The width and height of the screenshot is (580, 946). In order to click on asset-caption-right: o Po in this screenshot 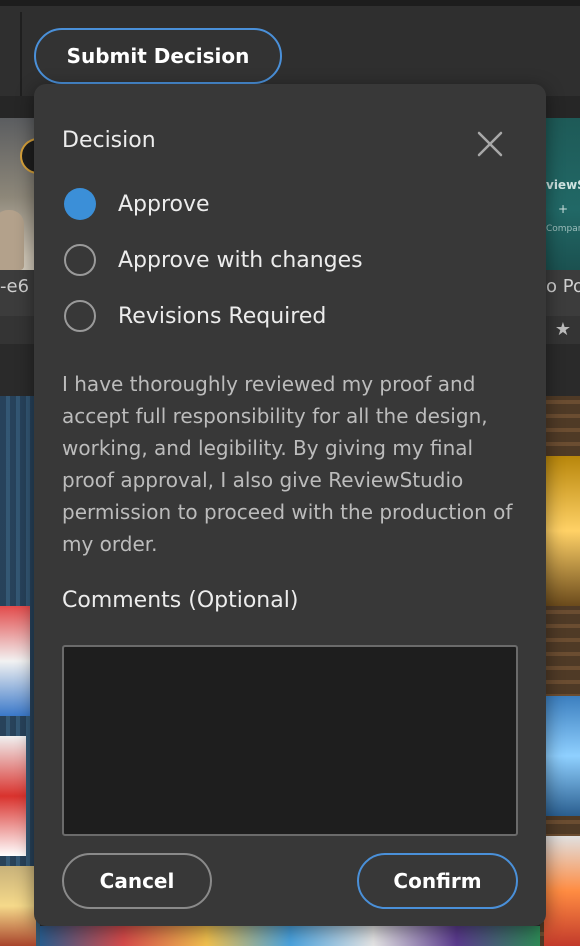, I will do `click(563, 293)`.